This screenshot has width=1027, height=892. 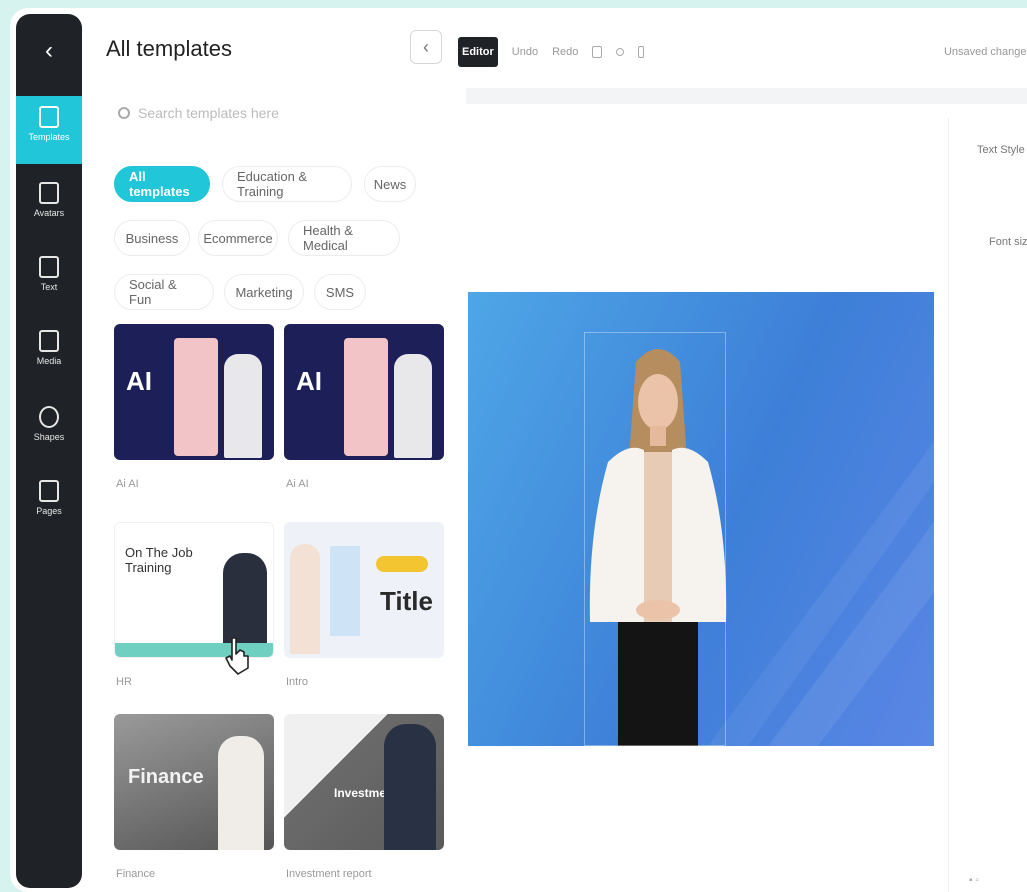 What do you see at coordinates (49, 511) in the screenshot?
I see `rail-label: Pages` at bounding box center [49, 511].